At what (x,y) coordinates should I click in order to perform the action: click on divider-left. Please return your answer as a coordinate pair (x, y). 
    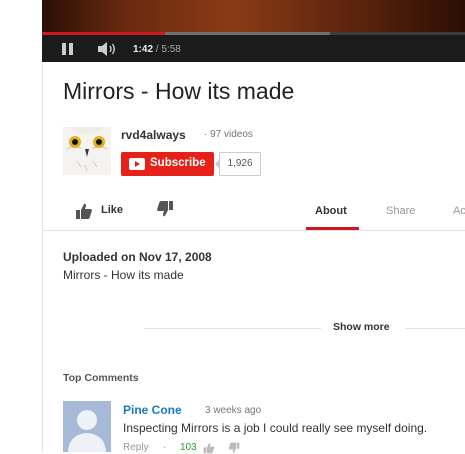
    Looking at the image, I should click on (232, 328).